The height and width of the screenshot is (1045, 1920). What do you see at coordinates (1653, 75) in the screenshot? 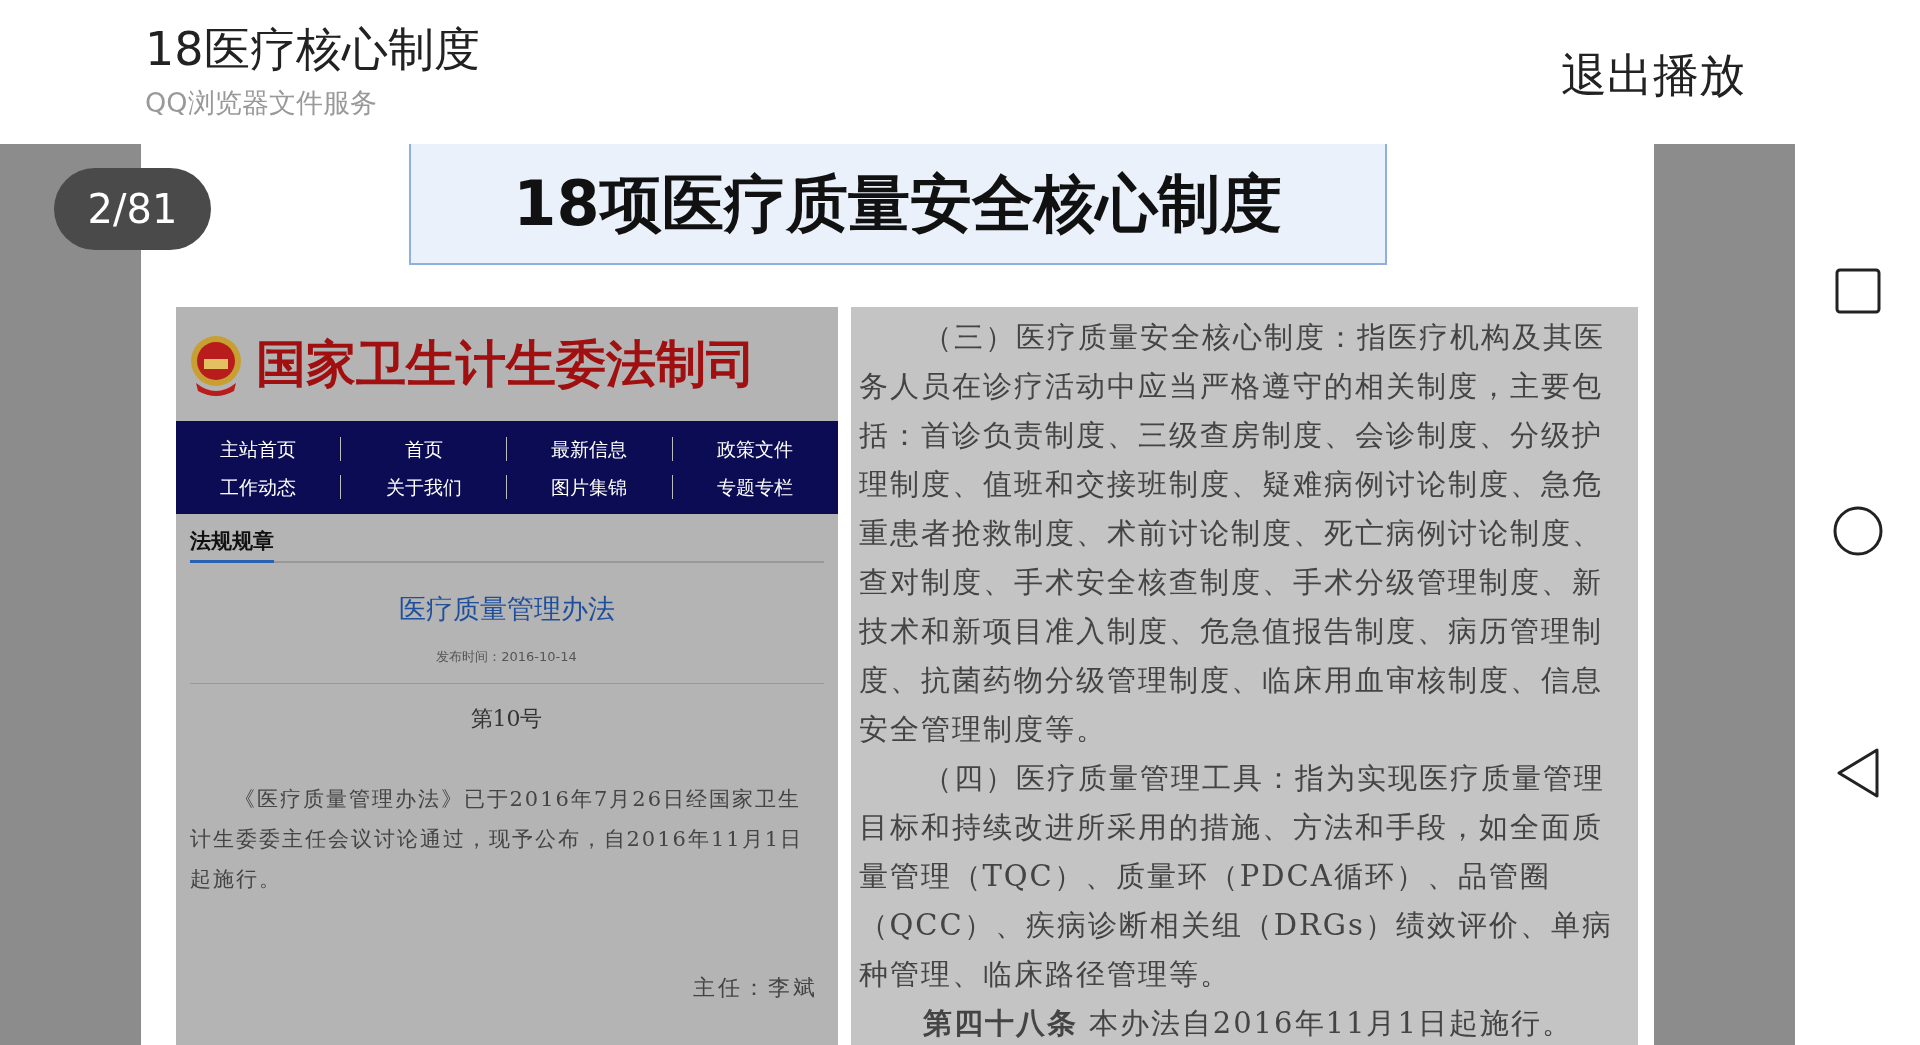
I see `exit-playback-button: 退出播放` at bounding box center [1653, 75].